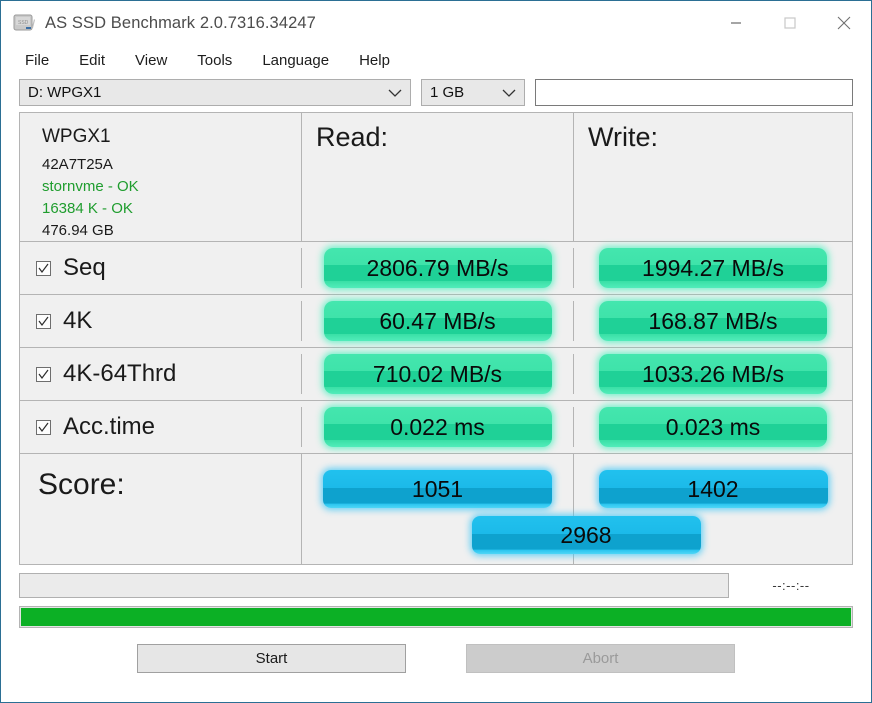 This screenshot has width=872, height=703. What do you see at coordinates (736, 23) in the screenshot?
I see `minimize-icon` at bounding box center [736, 23].